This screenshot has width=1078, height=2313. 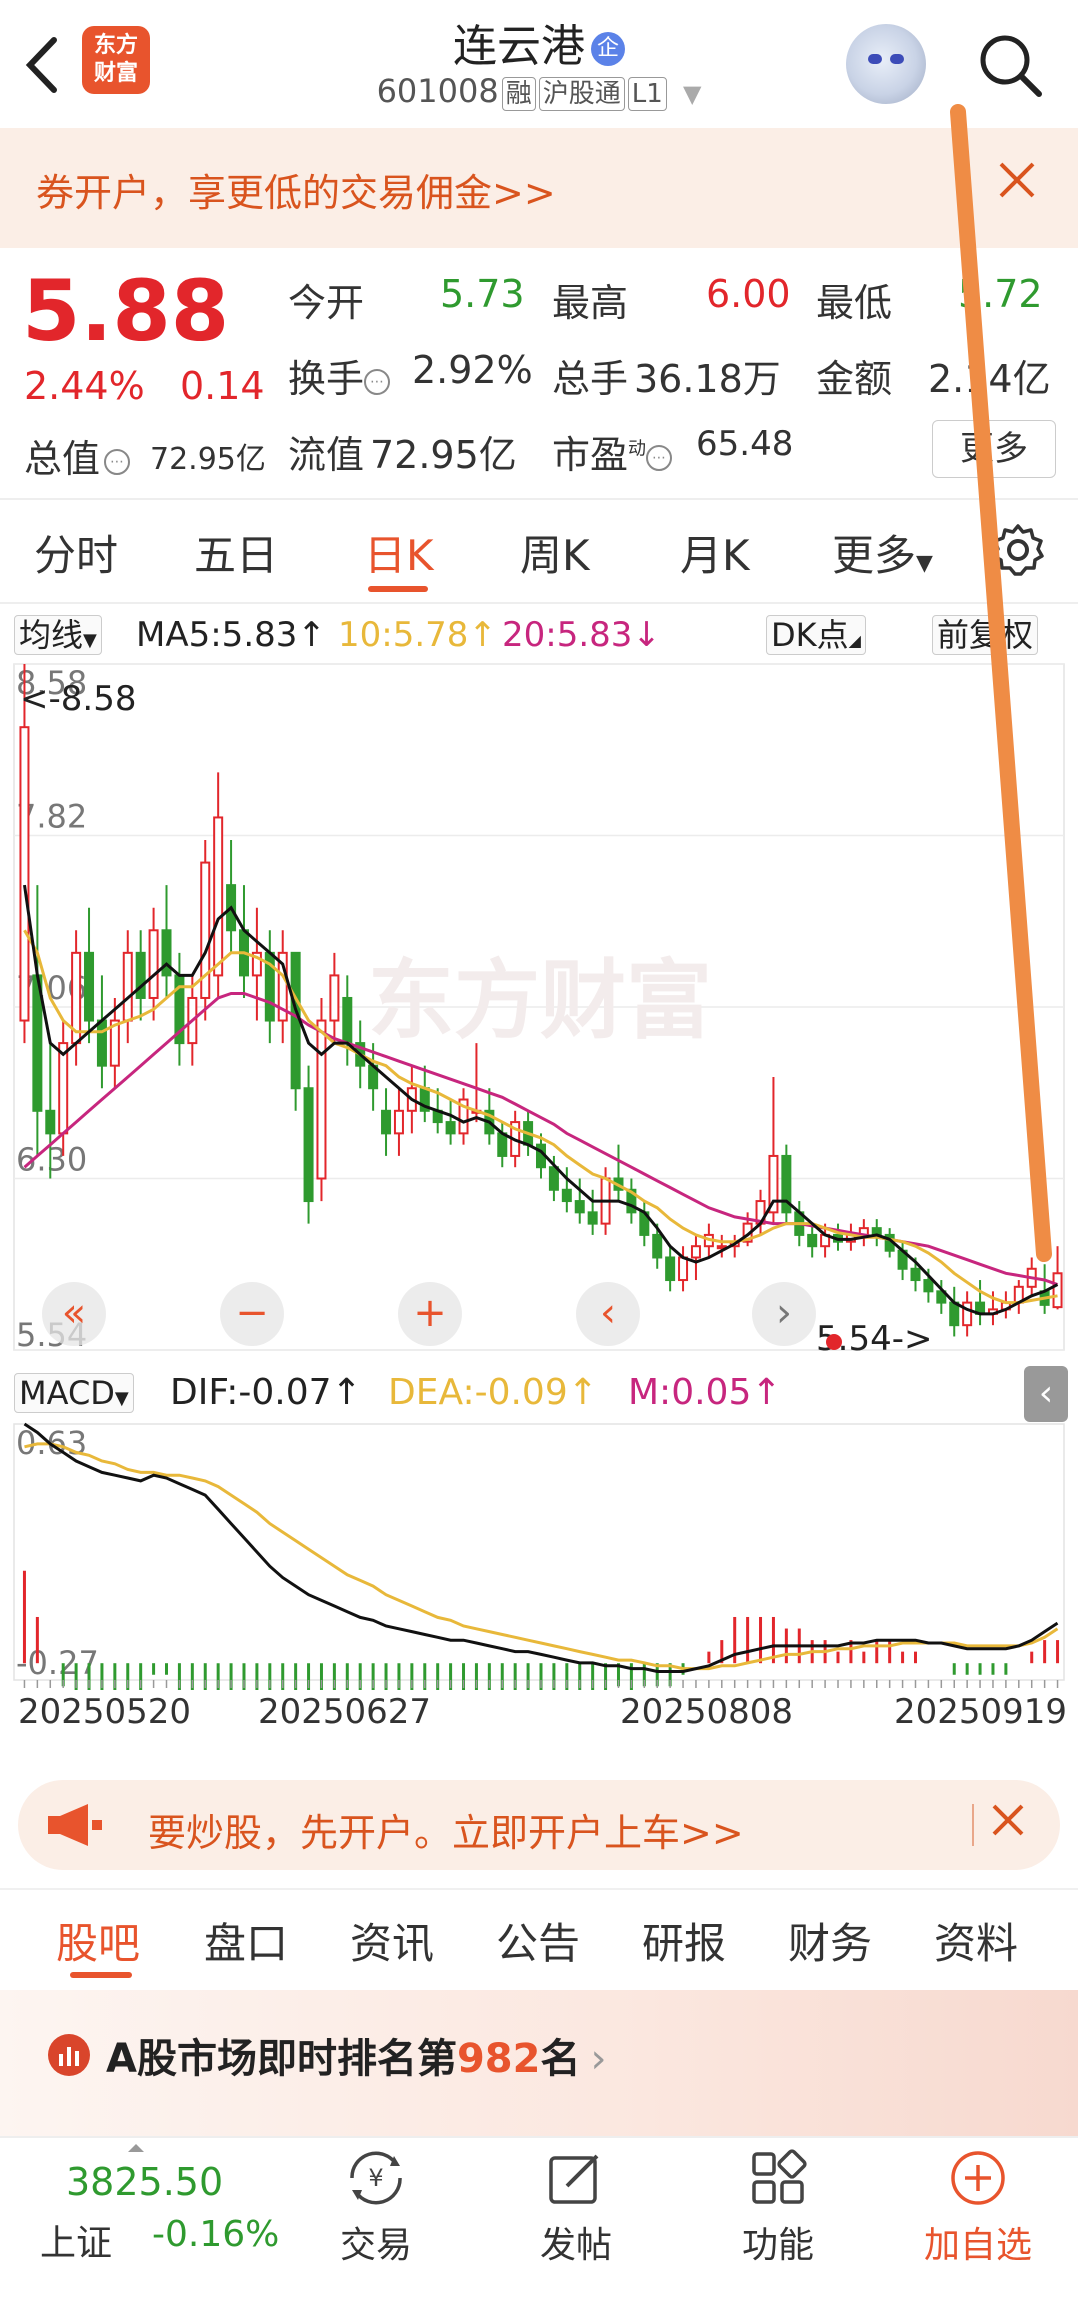 I want to click on open-account-text: 要炒股，先开户。立即开户上车>>, so click(x=446, y=1829).